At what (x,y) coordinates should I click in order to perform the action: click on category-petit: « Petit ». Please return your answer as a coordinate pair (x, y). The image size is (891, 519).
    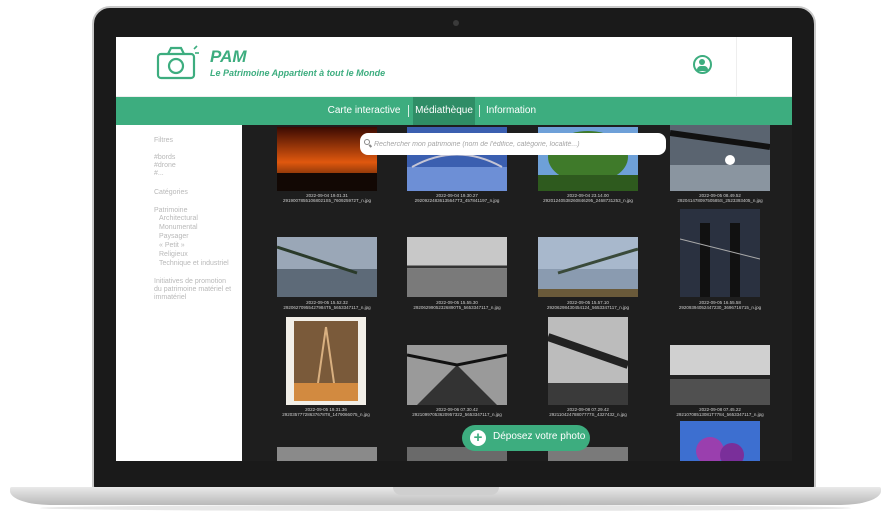
    Looking at the image, I should click on (172, 245).